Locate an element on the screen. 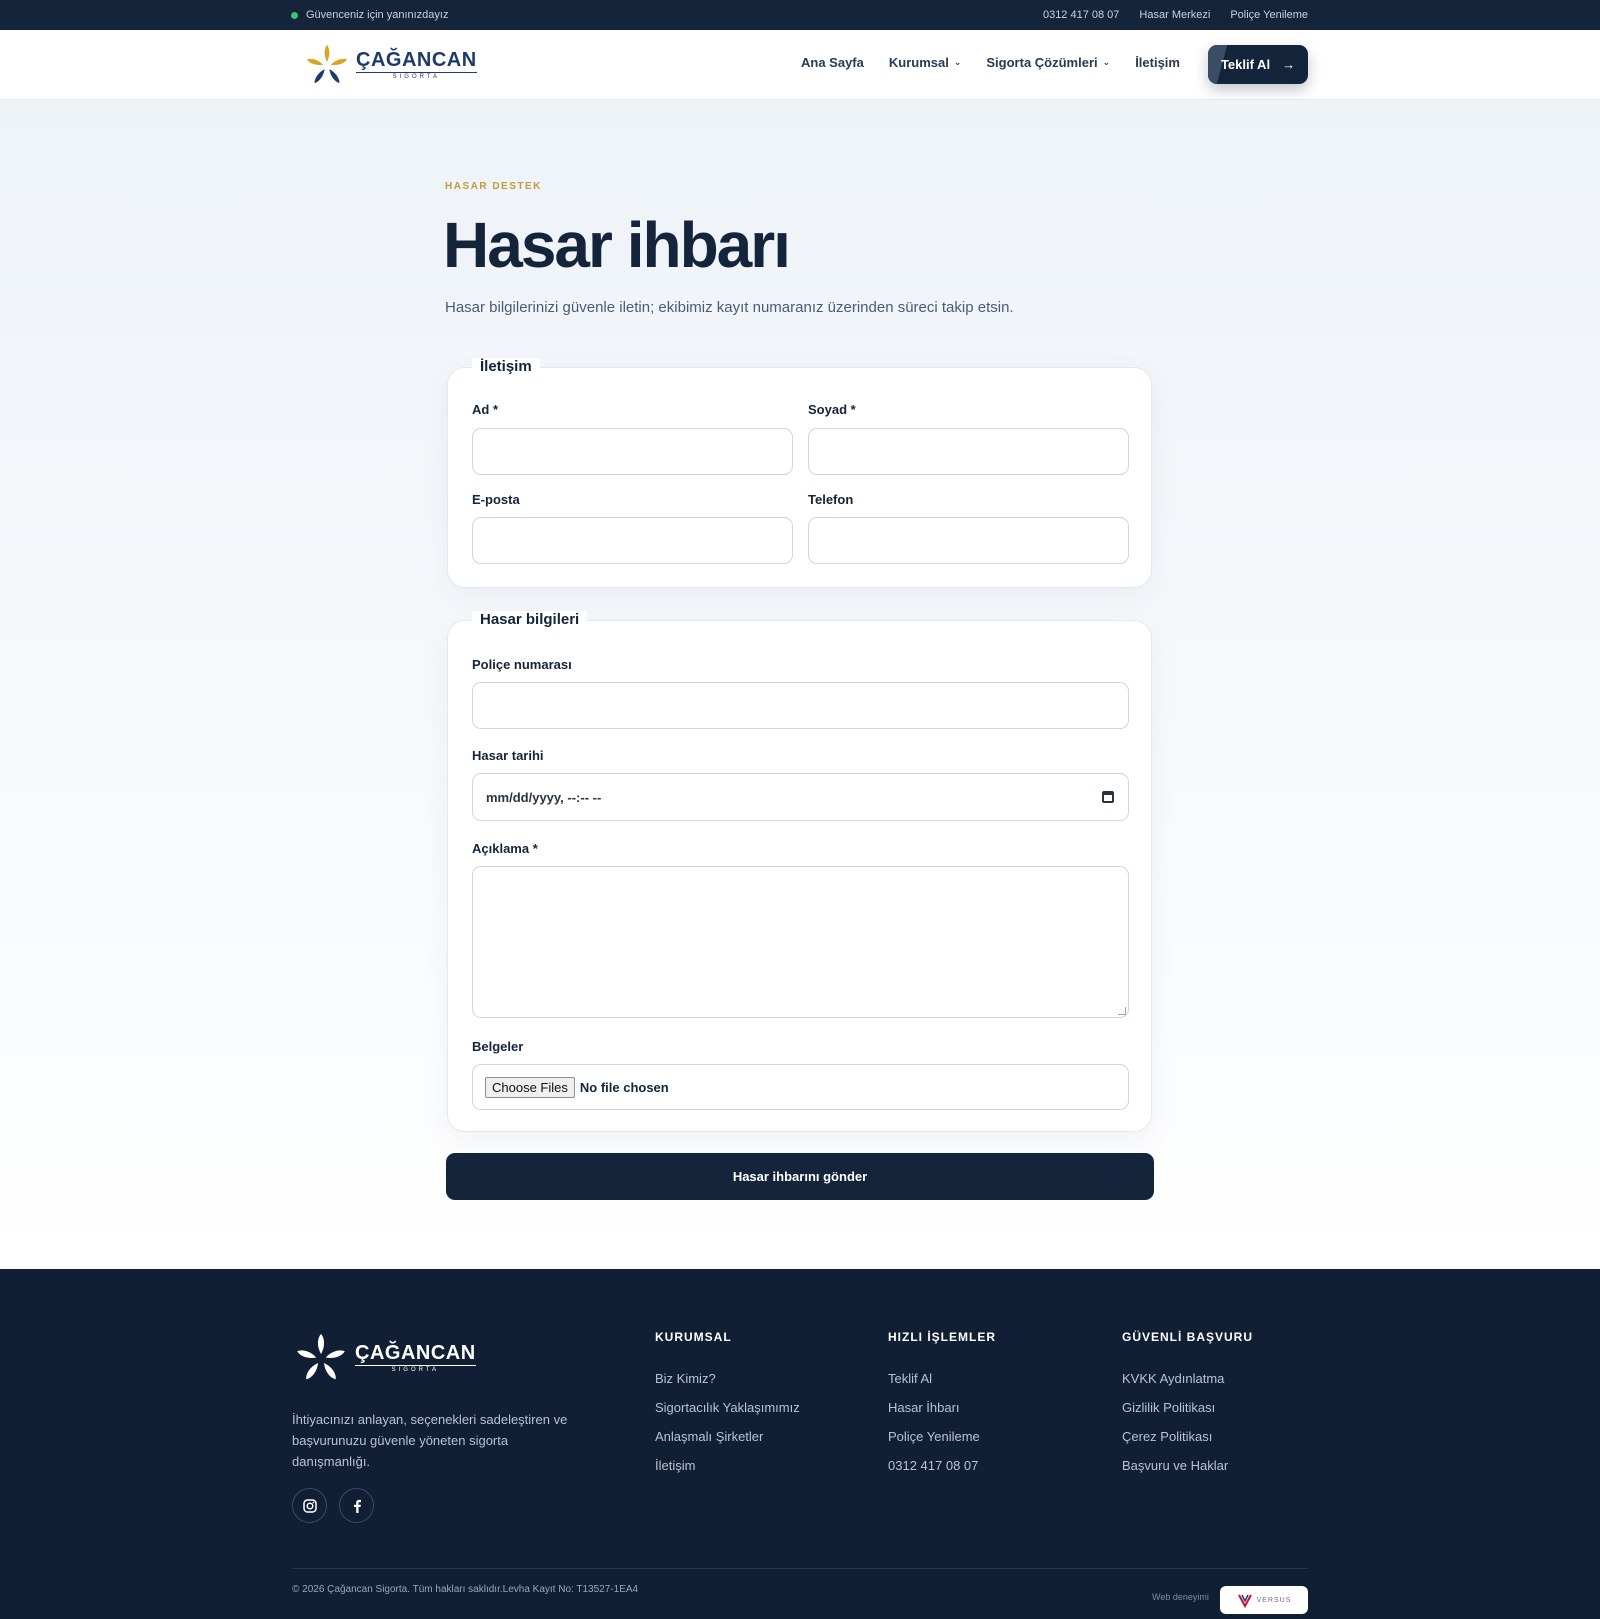  agency-badge-text: VERSUS is located at coordinates (1274, 1600).